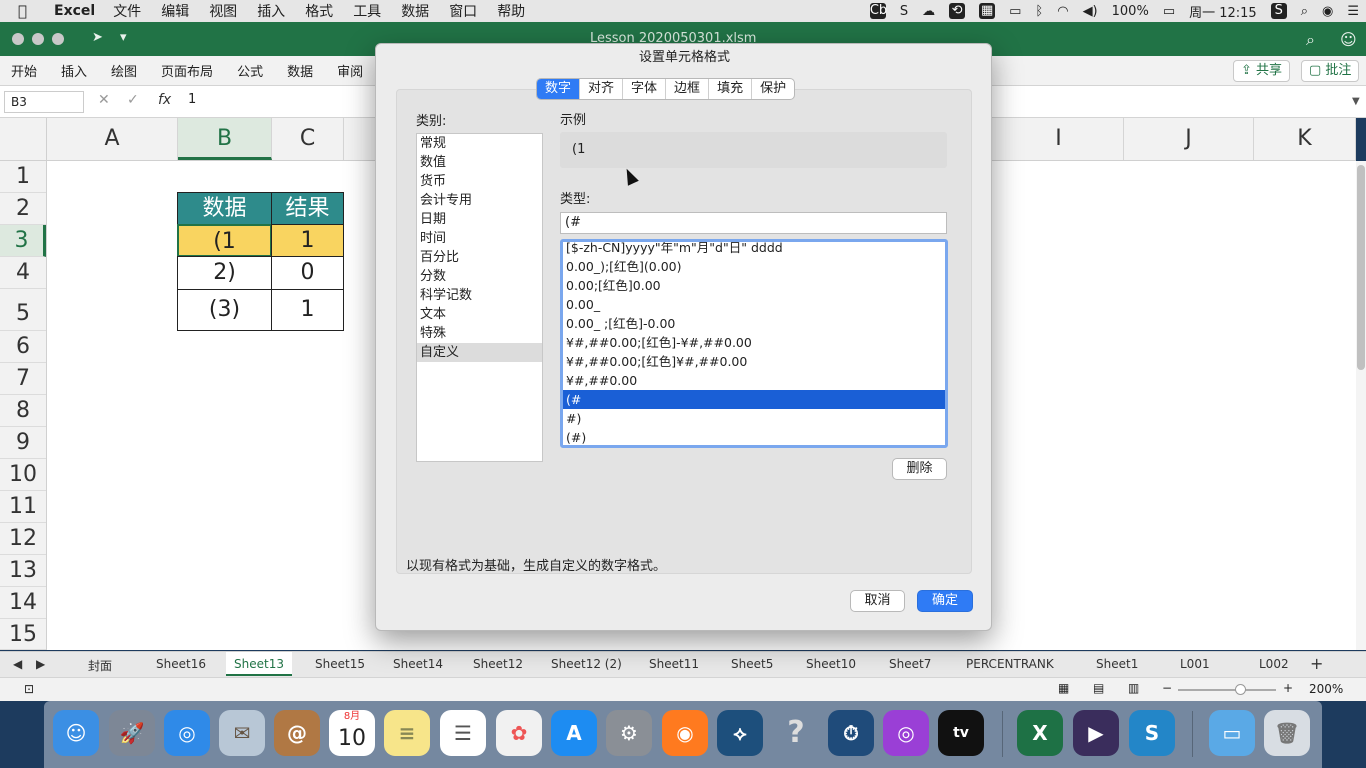 The height and width of the screenshot is (768, 1366). Describe the element at coordinates (1262, 71) in the screenshot. I see `share-button: ⇪ 共享` at that location.